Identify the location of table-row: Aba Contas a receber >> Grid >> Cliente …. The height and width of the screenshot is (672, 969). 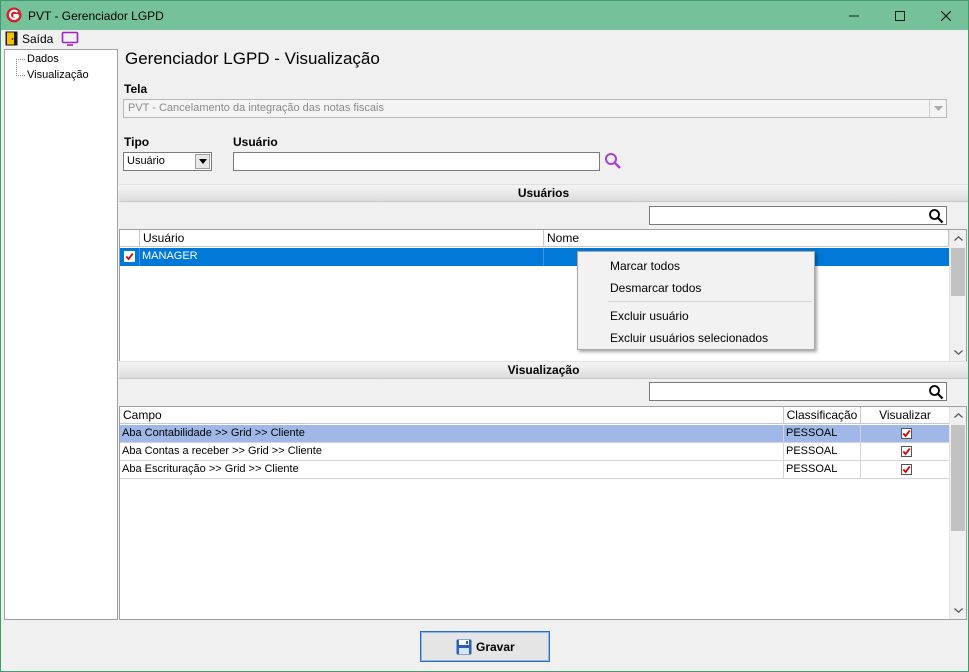
(534, 452).